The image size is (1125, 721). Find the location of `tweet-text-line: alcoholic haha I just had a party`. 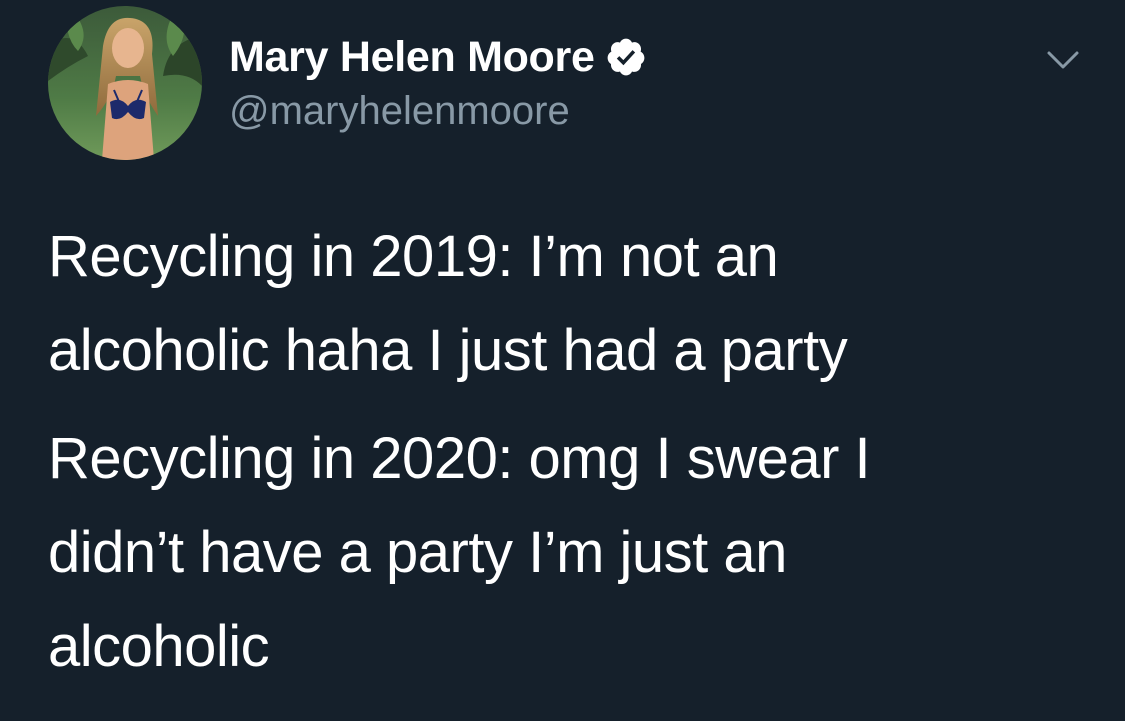

tweet-text-line: alcoholic haha I just had a party is located at coordinates (448, 350).